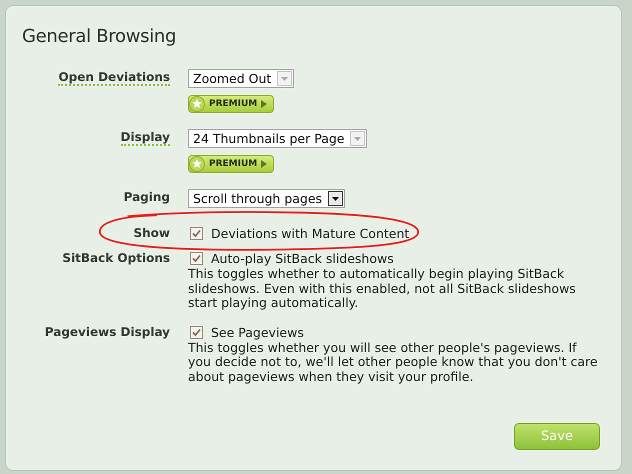 Image resolution: width=632 pixels, height=474 pixels. What do you see at coordinates (151, 233) in the screenshot?
I see `setting-label: Show` at bounding box center [151, 233].